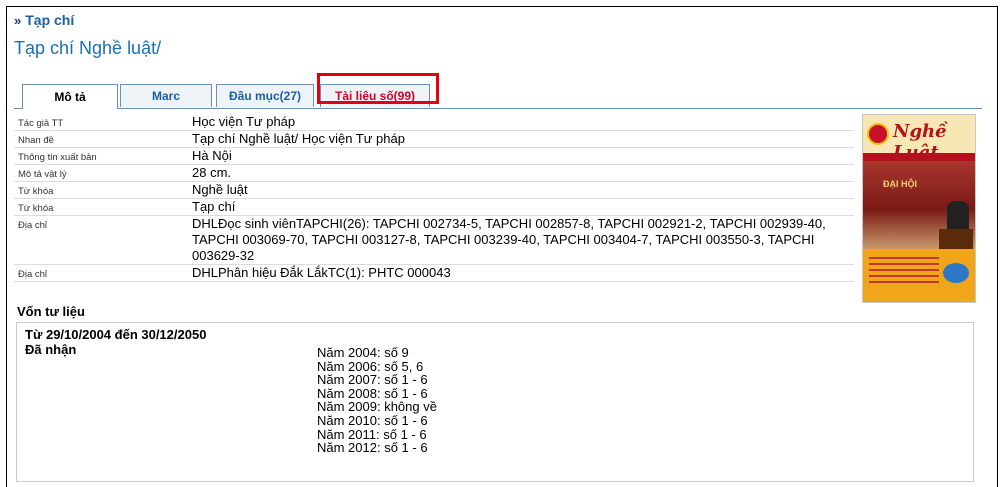  Describe the element at coordinates (434, 122) in the screenshot. I see `detail-row: Tác giả TT Học viện Tư pháp` at that location.